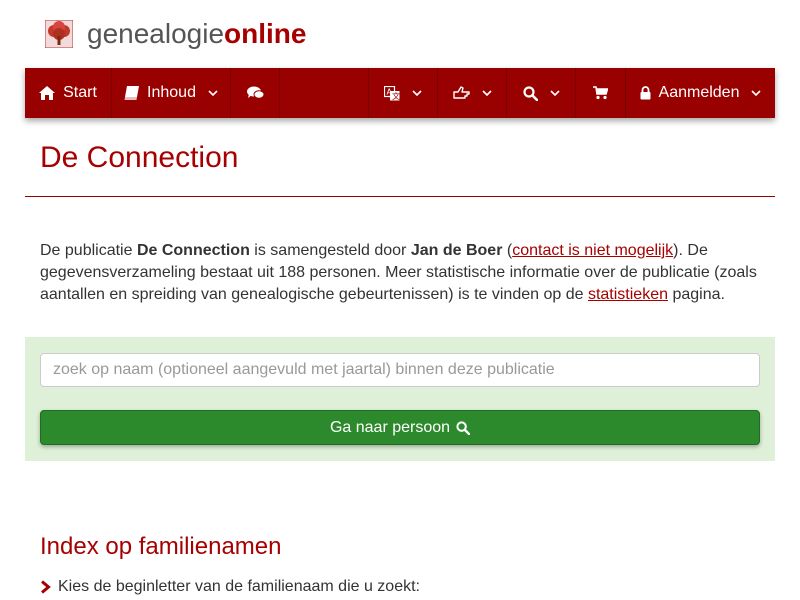 This screenshot has height=600, width=800. What do you see at coordinates (400, 370) in the screenshot?
I see `person-search-input` at bounding box center [400, 370].